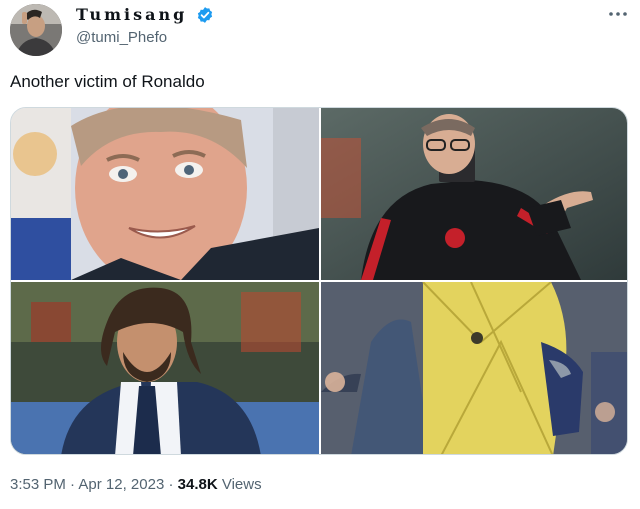 This screenshot has height=509, width=640. I want to click on verified-badge-icon, so click(205, 15).